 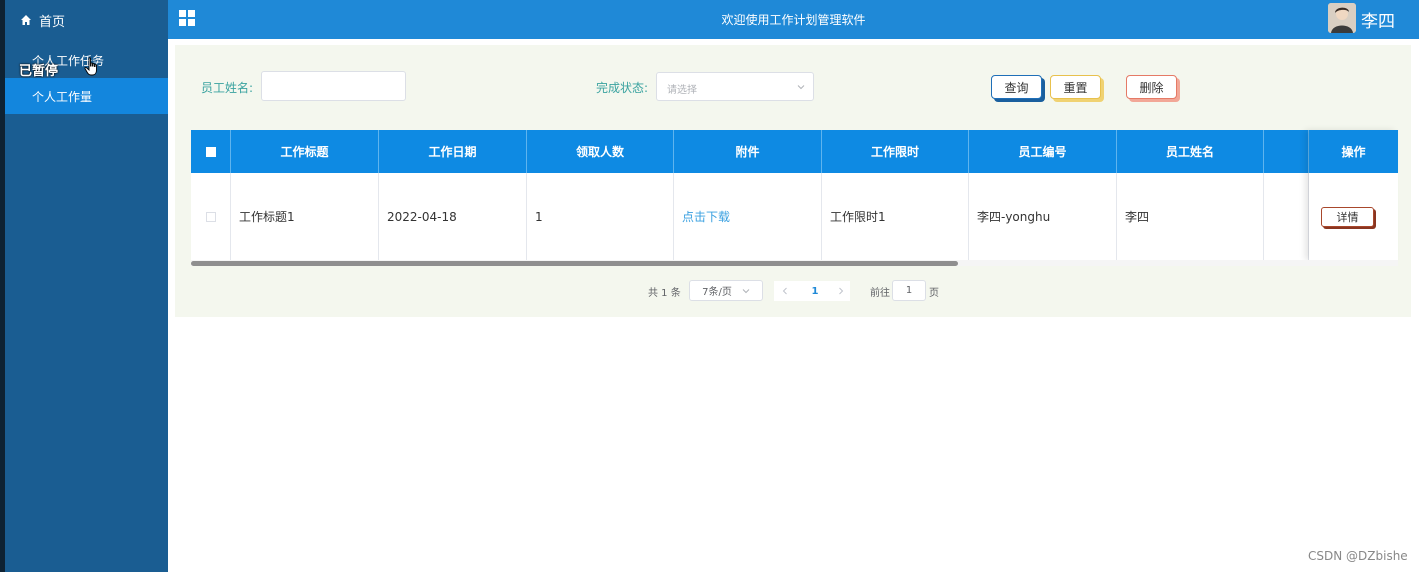 What do you see at coordinates (39, 71) in the screenshot?
I see `paused-overlay: 已暂停` at bounding box center [39, 71].